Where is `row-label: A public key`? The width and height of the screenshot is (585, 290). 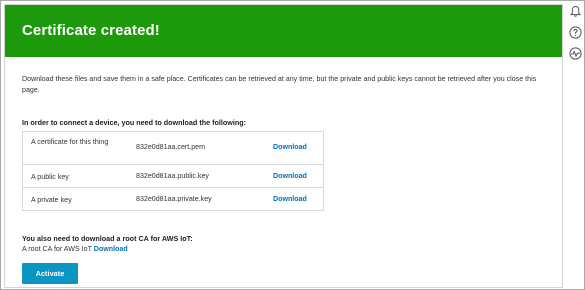 row-label: A public key is located at coordinates (50, 177).